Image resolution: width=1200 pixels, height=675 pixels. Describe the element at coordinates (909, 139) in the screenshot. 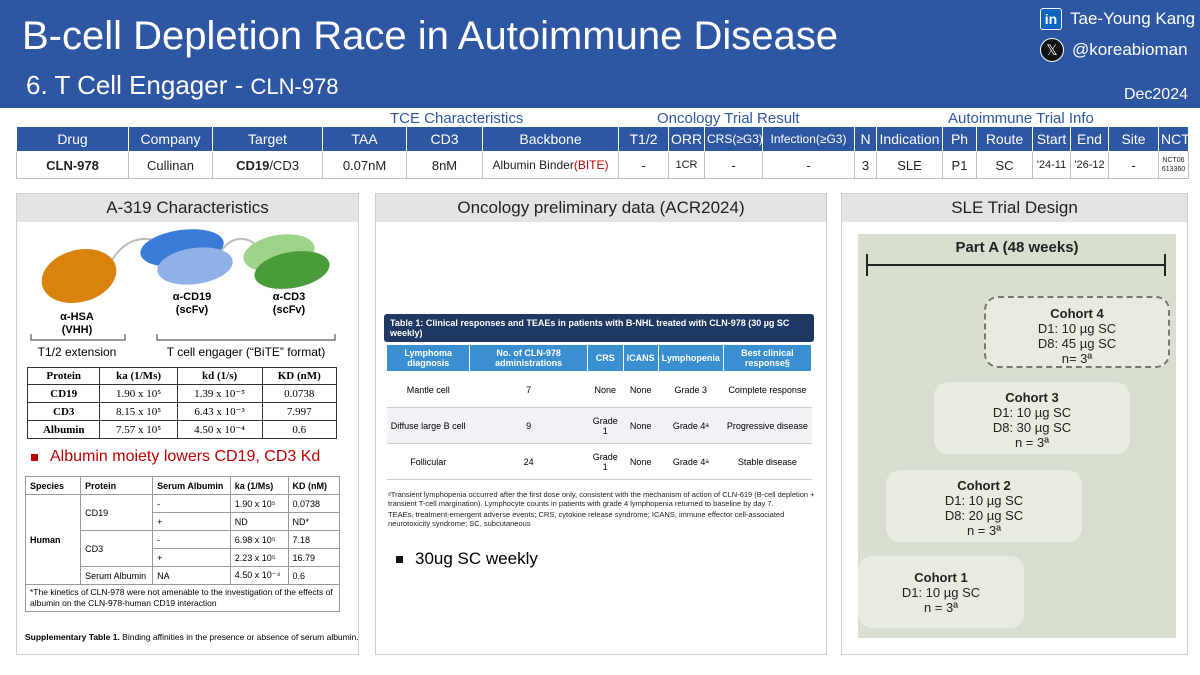

I see `col-header: Indication` at that location.